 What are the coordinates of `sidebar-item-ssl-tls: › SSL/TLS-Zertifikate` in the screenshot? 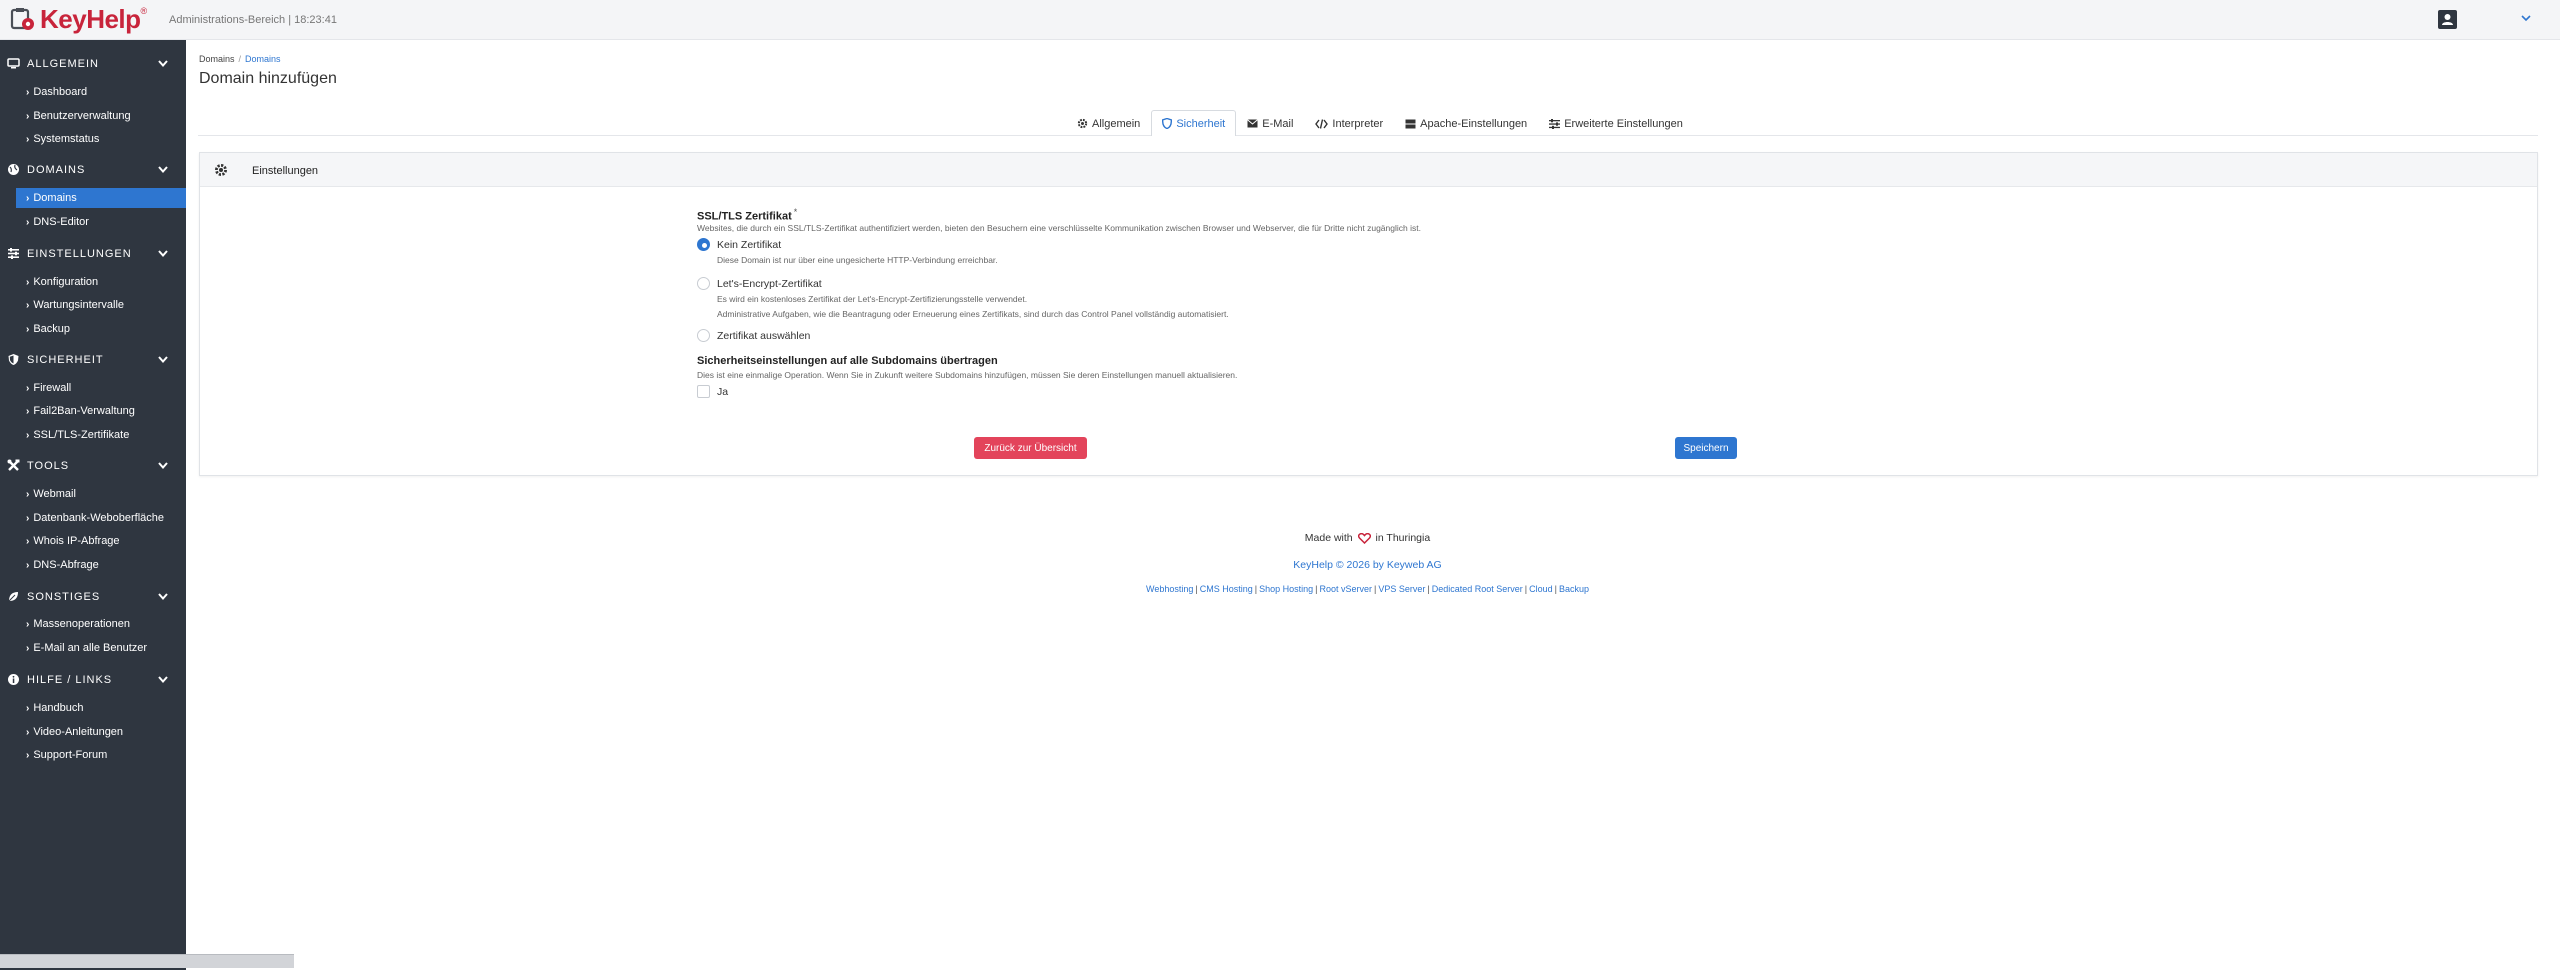 It's located at (101, 435).